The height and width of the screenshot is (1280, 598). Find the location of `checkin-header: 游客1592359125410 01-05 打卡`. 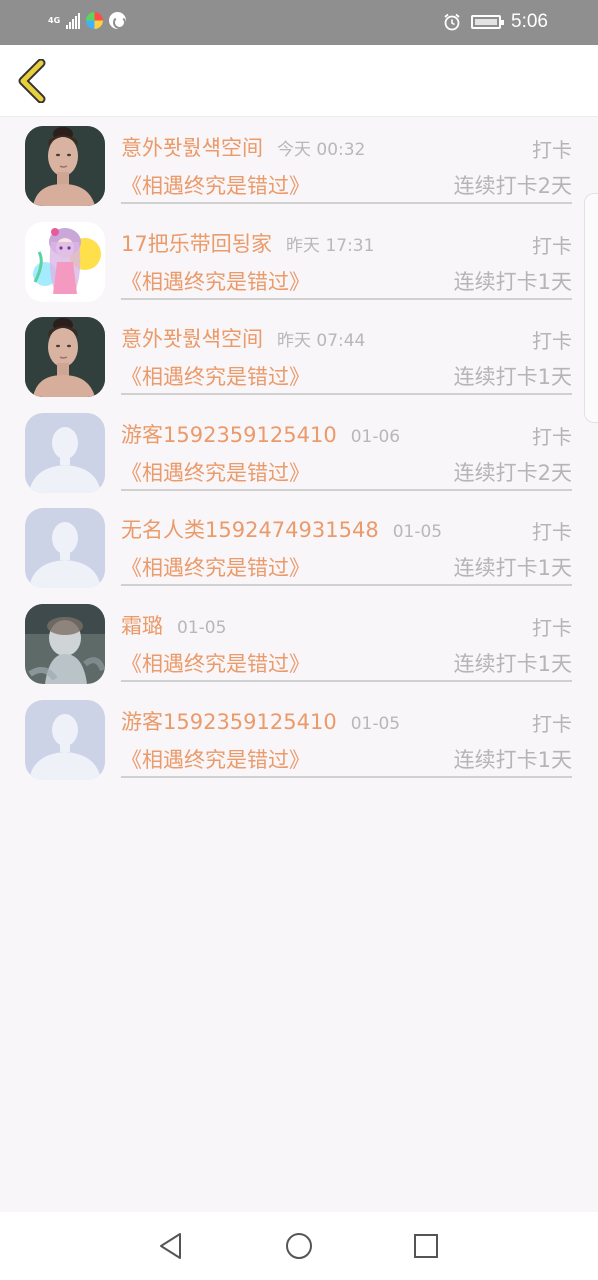

checkin-header: 游客1592359125410 01-05 打卡 is located at coordinates (346, 721).